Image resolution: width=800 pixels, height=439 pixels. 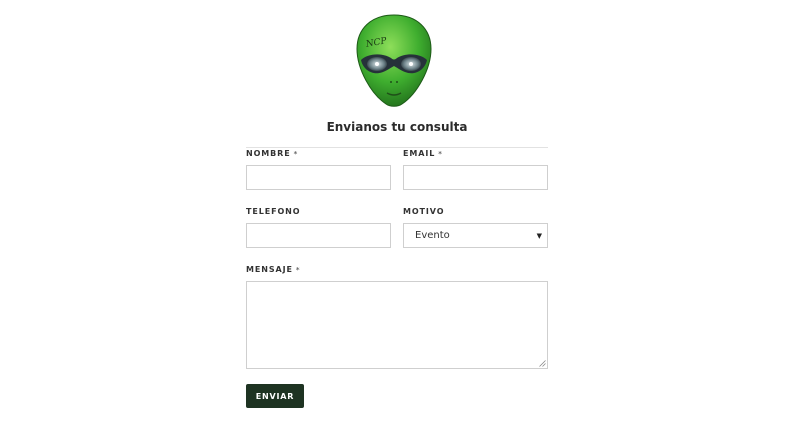 I want to click on motivo-label: MOTIVO, so click(x=424, y=211).